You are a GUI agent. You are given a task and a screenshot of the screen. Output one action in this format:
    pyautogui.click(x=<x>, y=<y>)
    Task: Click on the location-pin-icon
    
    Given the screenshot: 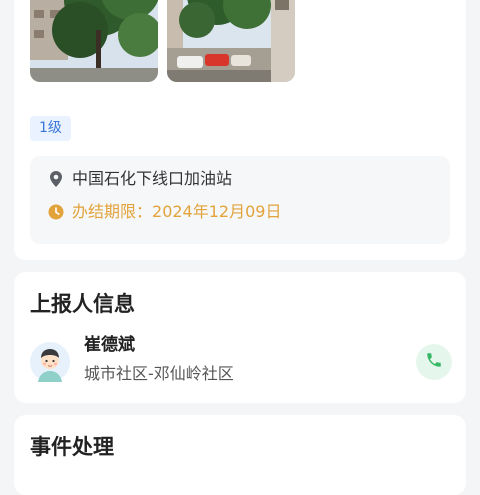 What is the action you would take?
    pyautogui.click(x=56, y=179)
    